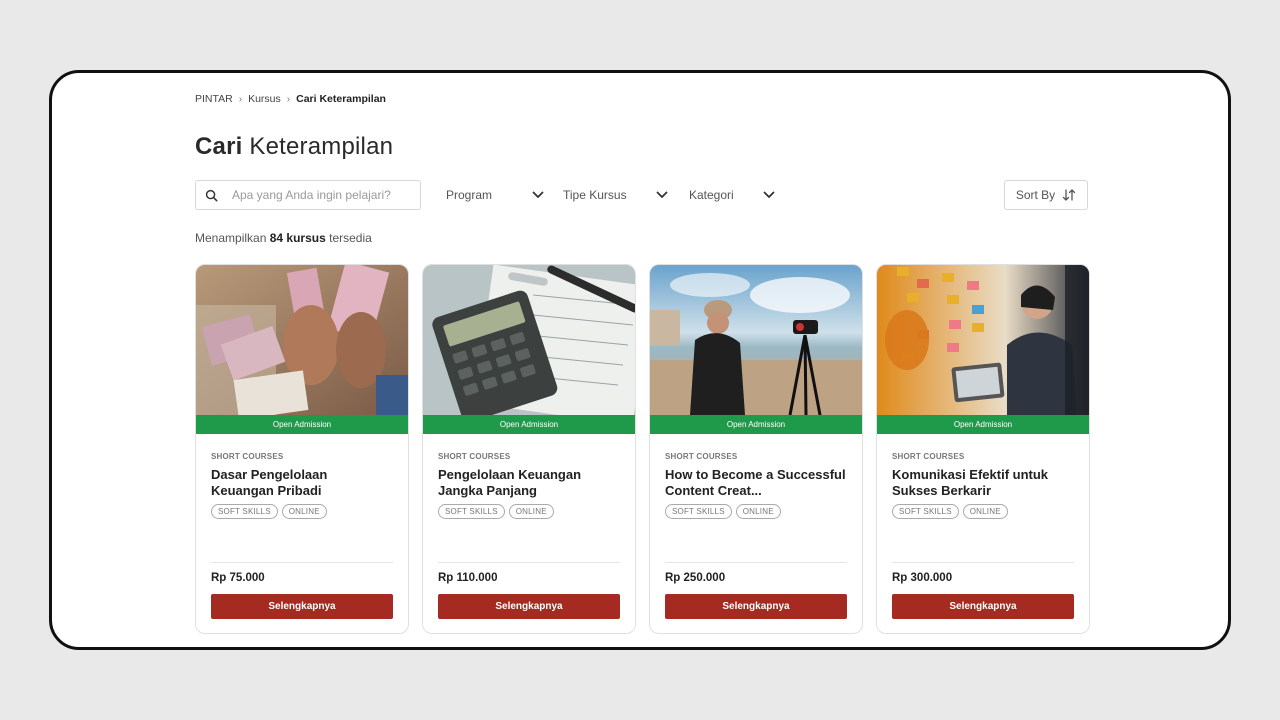  What do you see at coordinates (711, 195) in the screenshot?
I see `kategori-dropdown-label: Kategori` at bounding box center [711, 195].